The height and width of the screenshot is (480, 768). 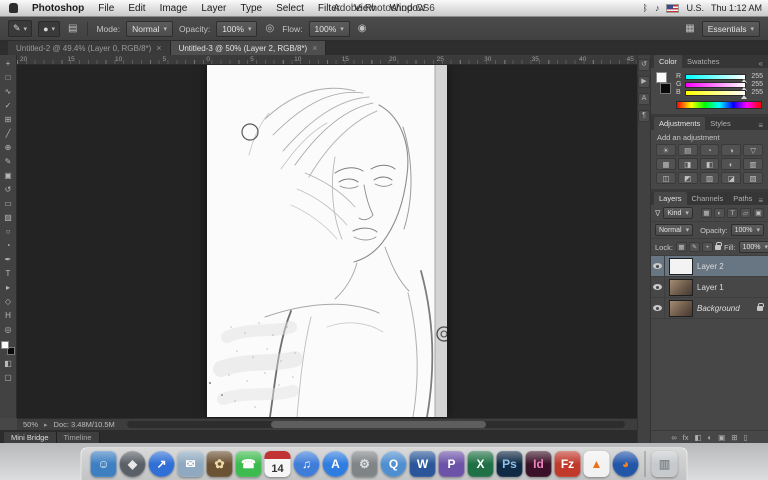 I want to click on tool-lasso-tool: ∿, so click(x=8, y=92).